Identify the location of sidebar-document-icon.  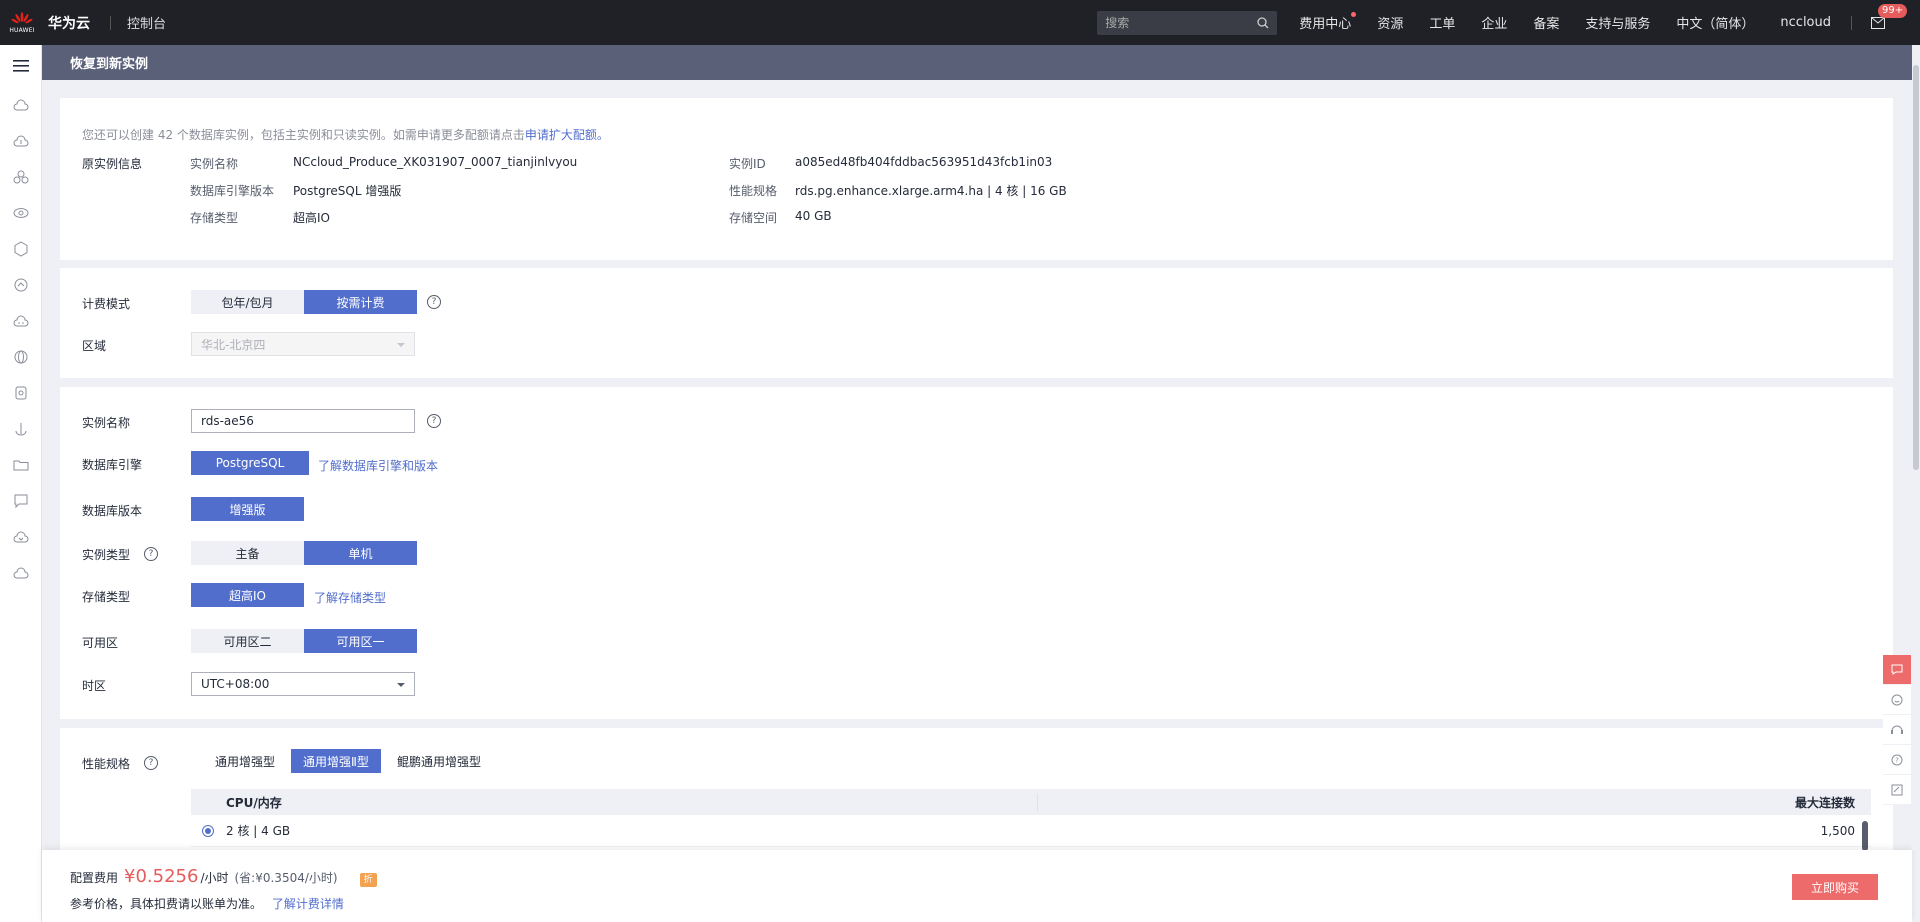
(20, 393).